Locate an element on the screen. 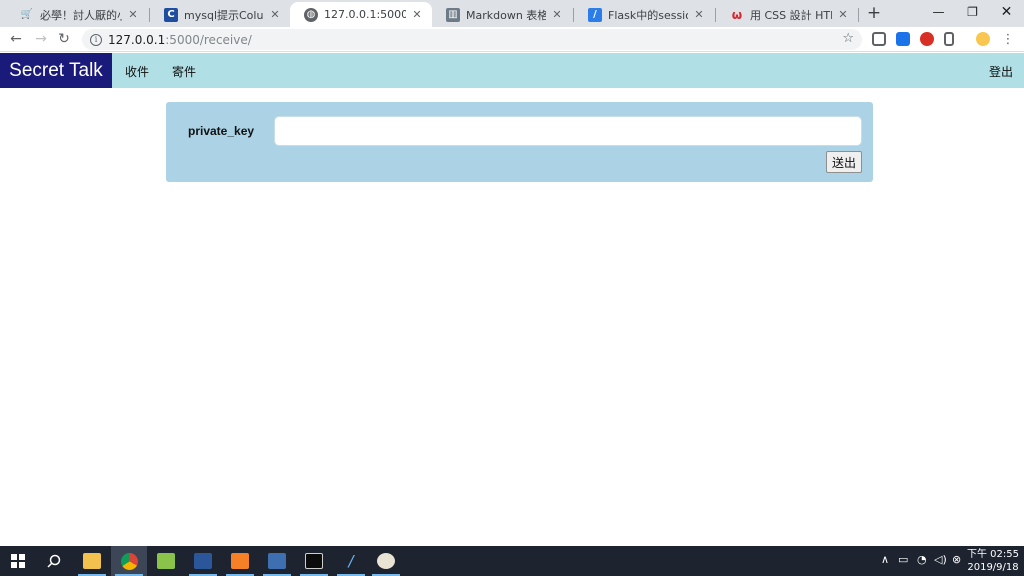 This screenshot has height=576, width=1024. extension-stop-icon is located at coordinates (927, 39).